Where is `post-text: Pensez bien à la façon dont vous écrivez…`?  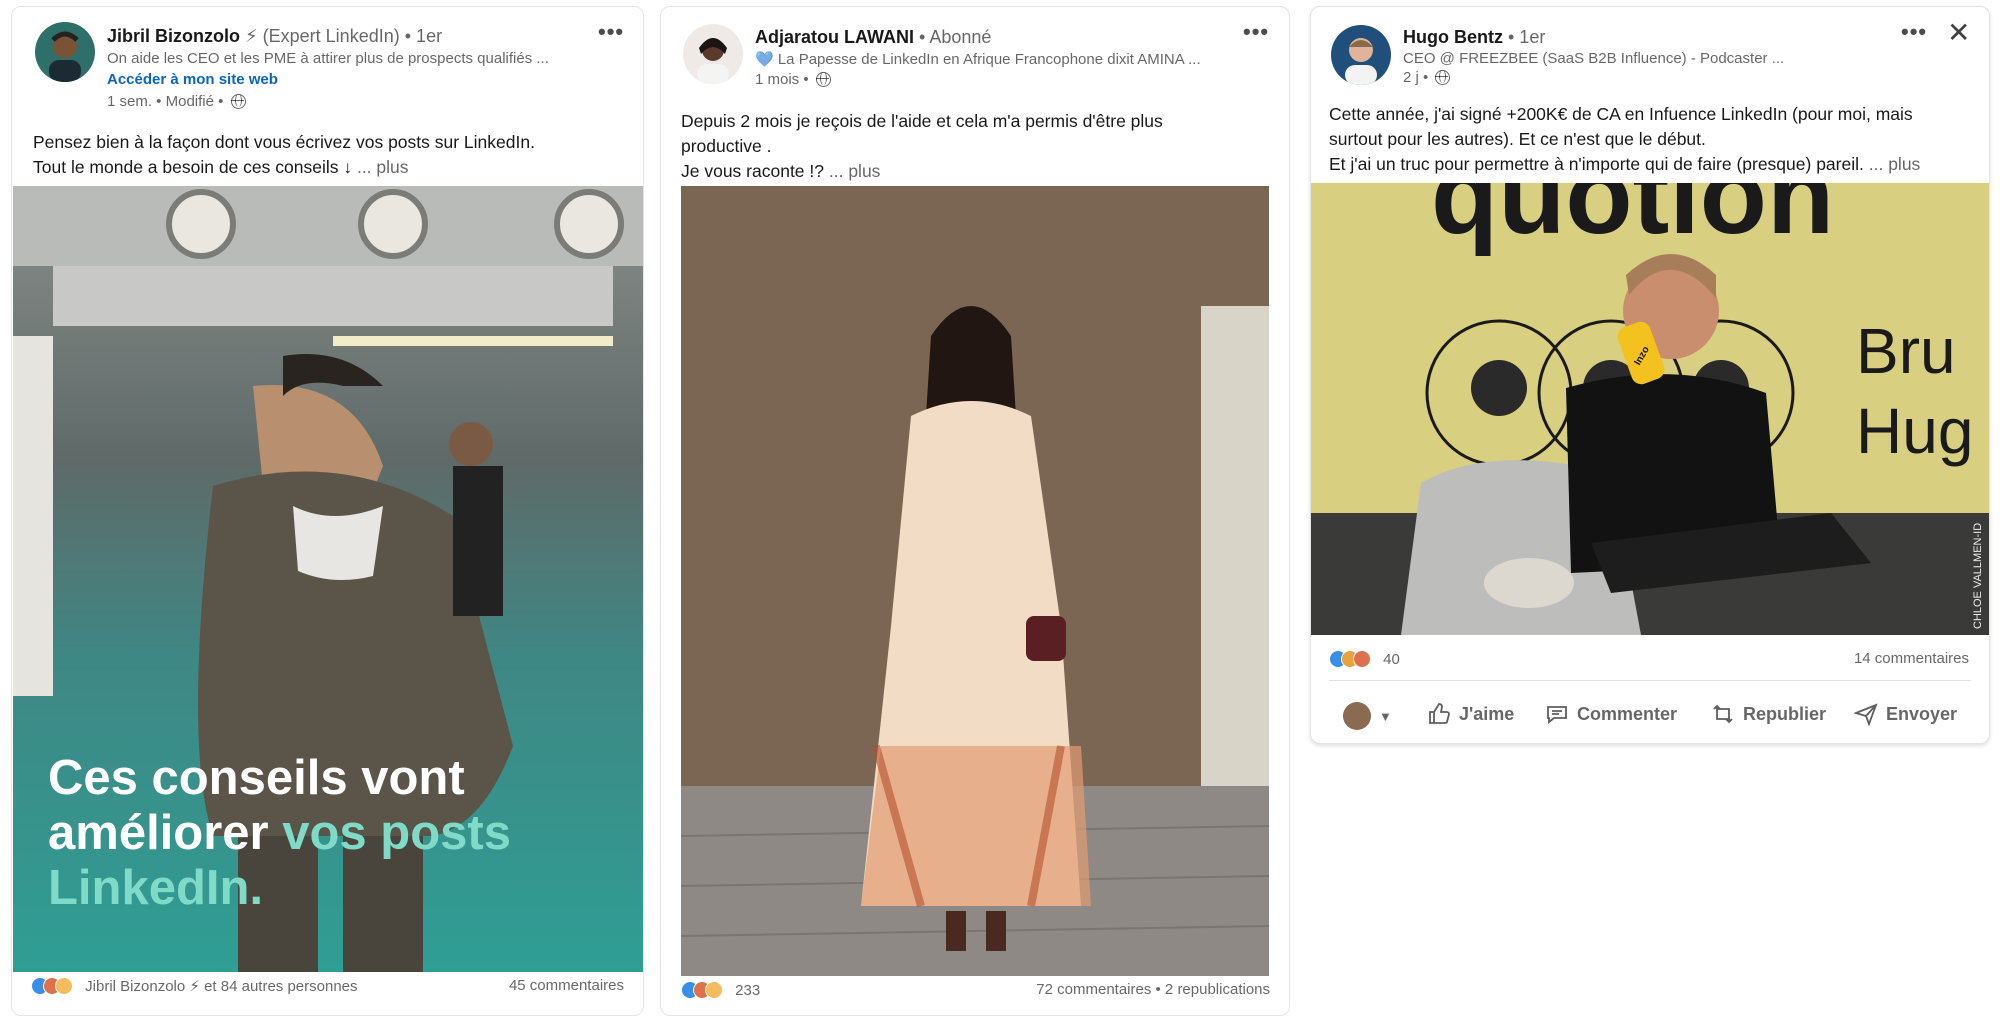
post-text: Pensez bien à la façon dont vous écrivez… is located at coordinates (284, 155).